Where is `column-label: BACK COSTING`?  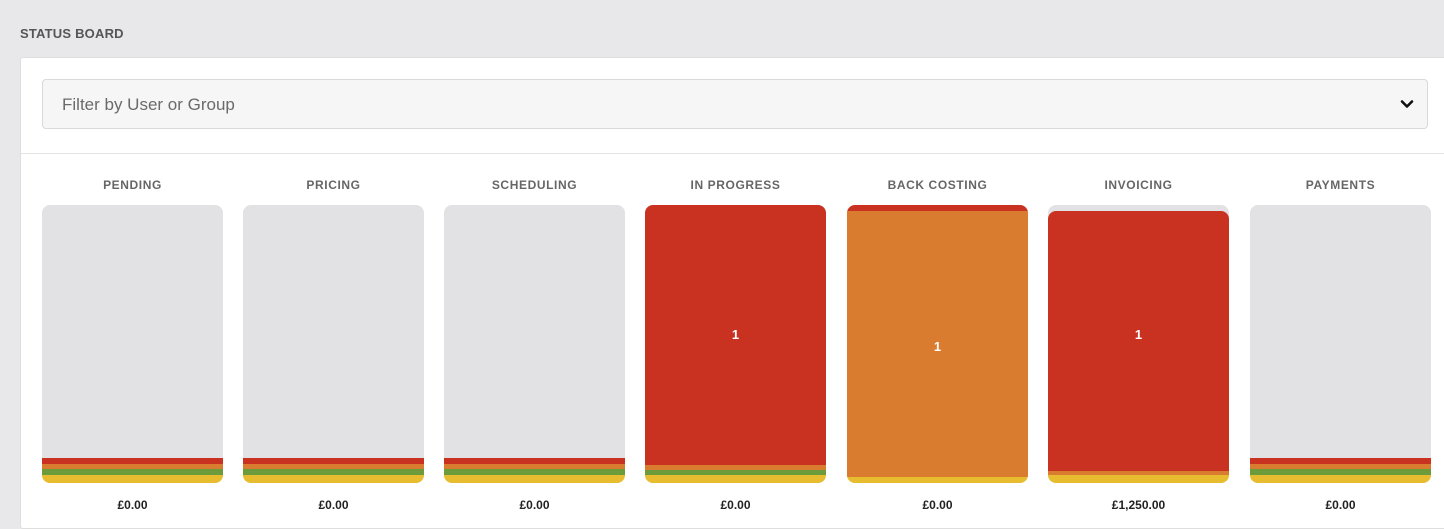
column-label: BACK COSTING is located at coordinates (937, 185).